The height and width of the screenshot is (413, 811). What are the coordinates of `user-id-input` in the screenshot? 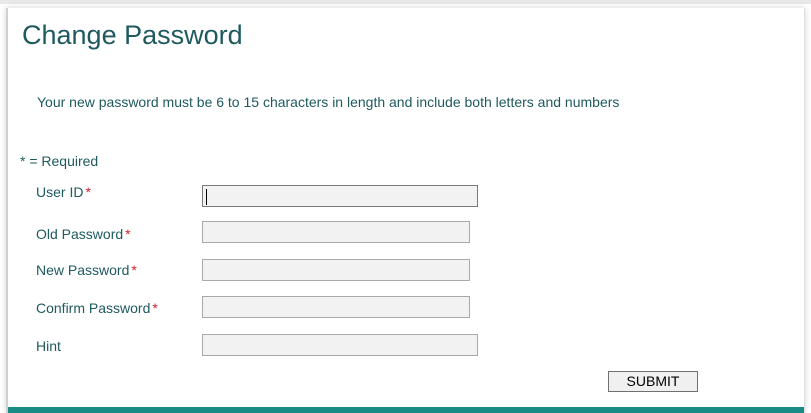 It's located at (340, 196).